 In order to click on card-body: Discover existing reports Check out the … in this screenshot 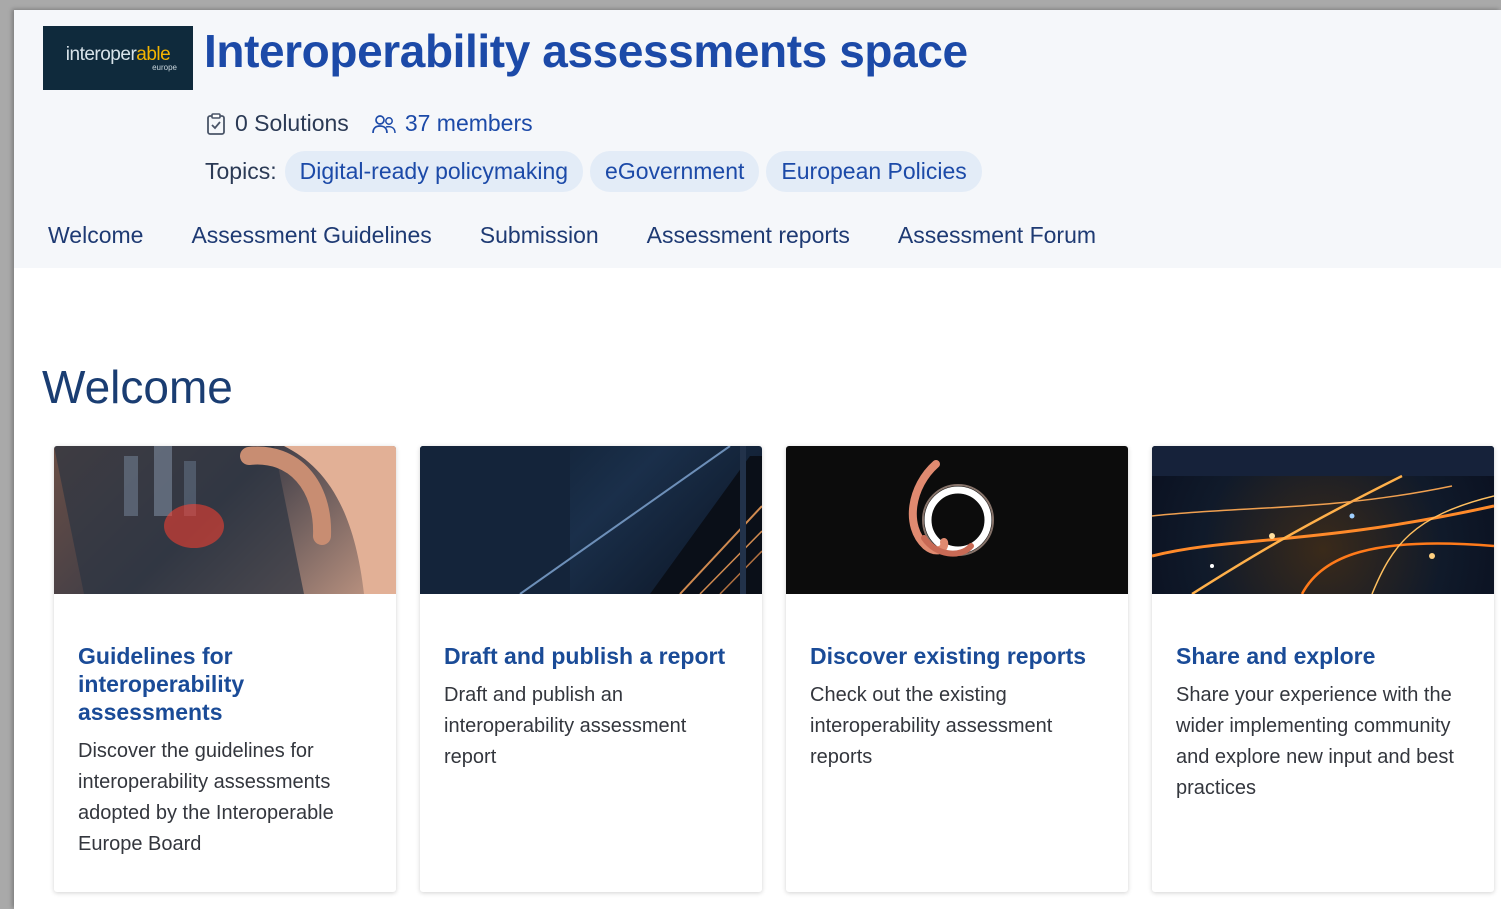, I will do `click(957, 683)`.